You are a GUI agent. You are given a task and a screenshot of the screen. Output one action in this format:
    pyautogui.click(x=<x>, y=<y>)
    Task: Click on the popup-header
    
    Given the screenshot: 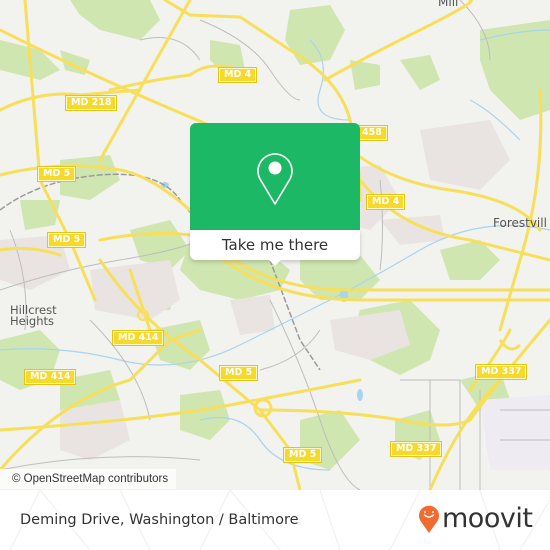 What is the action you would take?
    pyautogui.click(x=275, y=179)
    